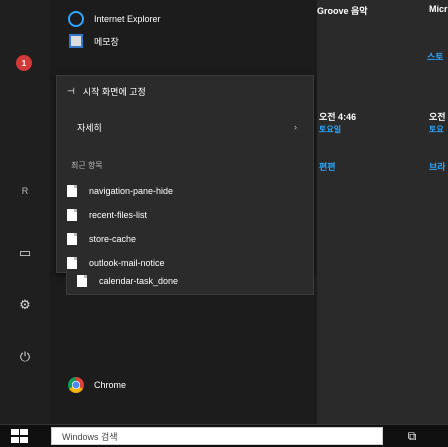 The height and width of the screenshot is (447, 448). I want to click on taskbar: Windows 검색 ⧉, so click(224, 435).